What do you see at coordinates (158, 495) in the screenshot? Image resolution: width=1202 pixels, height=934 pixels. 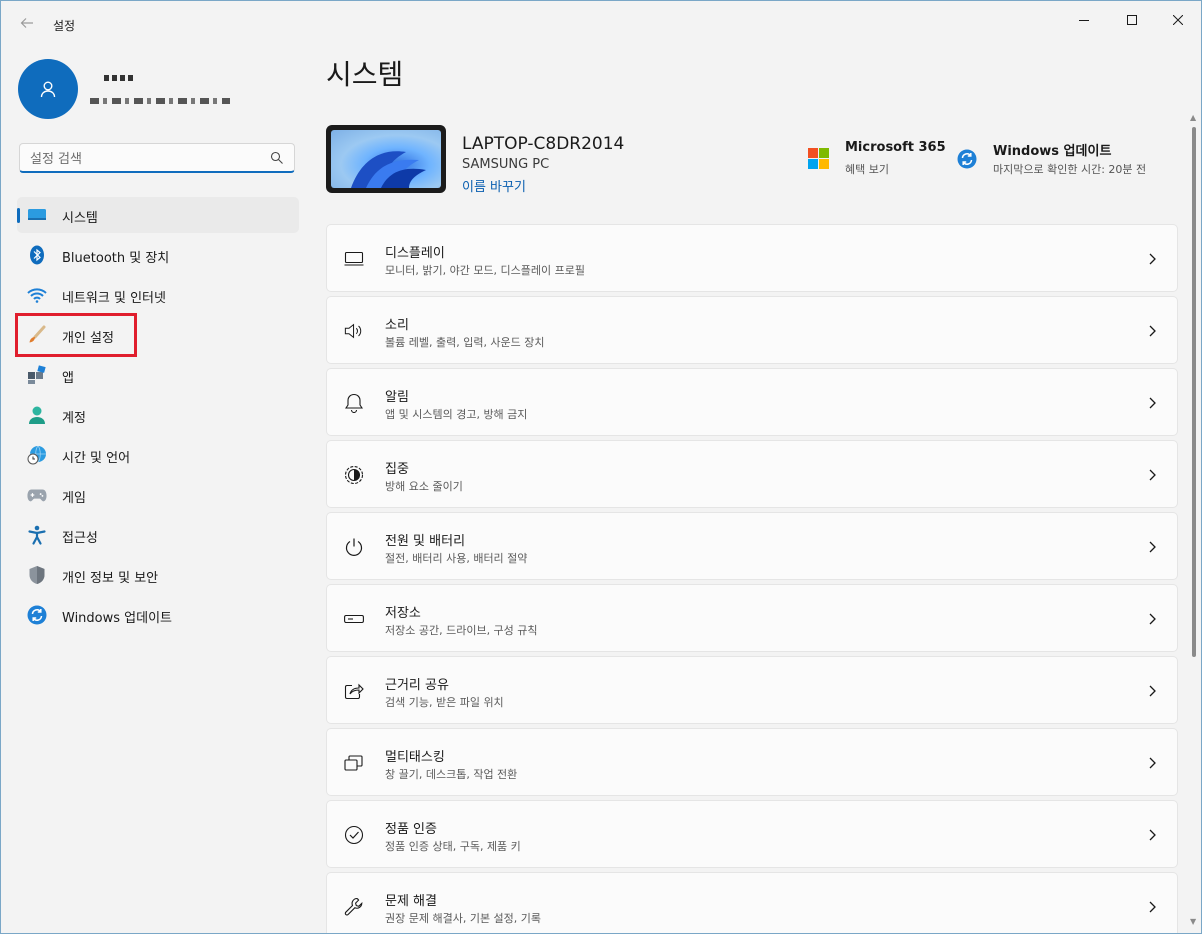 I see `sidebar-item-gaming: 게임` at bounding box center [158, 495].